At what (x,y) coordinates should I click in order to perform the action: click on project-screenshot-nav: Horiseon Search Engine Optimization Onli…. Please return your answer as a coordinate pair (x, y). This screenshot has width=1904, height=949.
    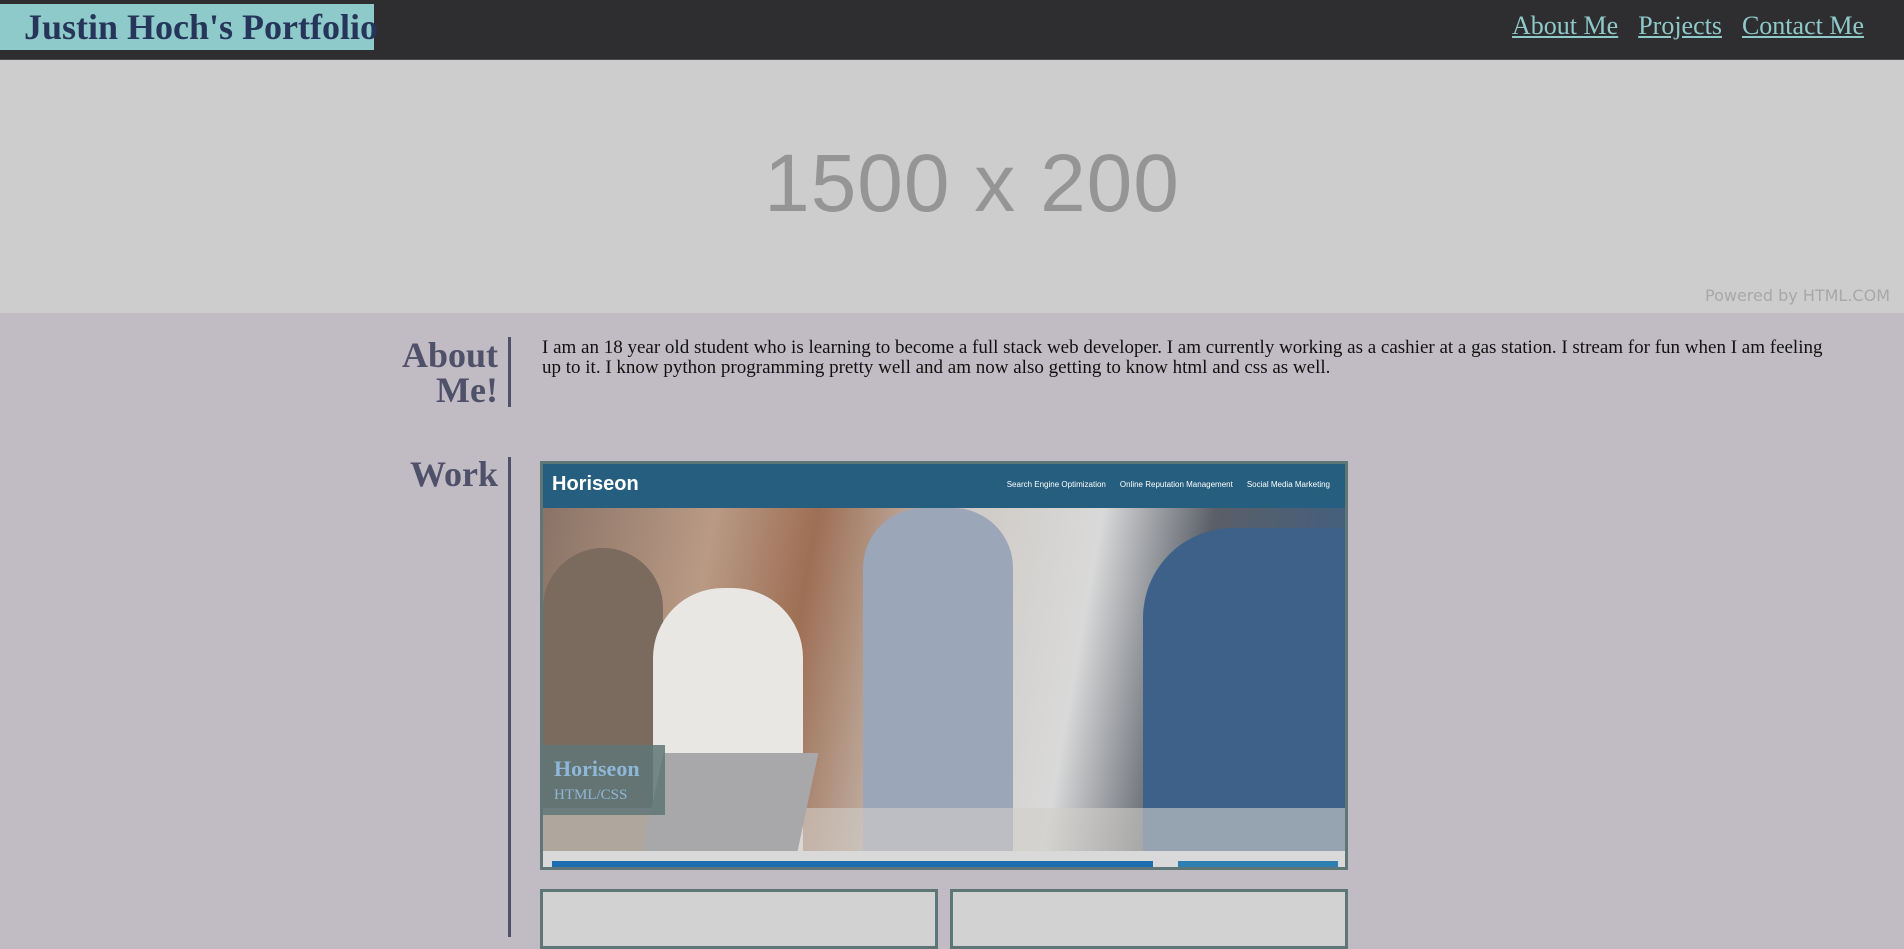
    Looking at the image, I should click on (944, 486).